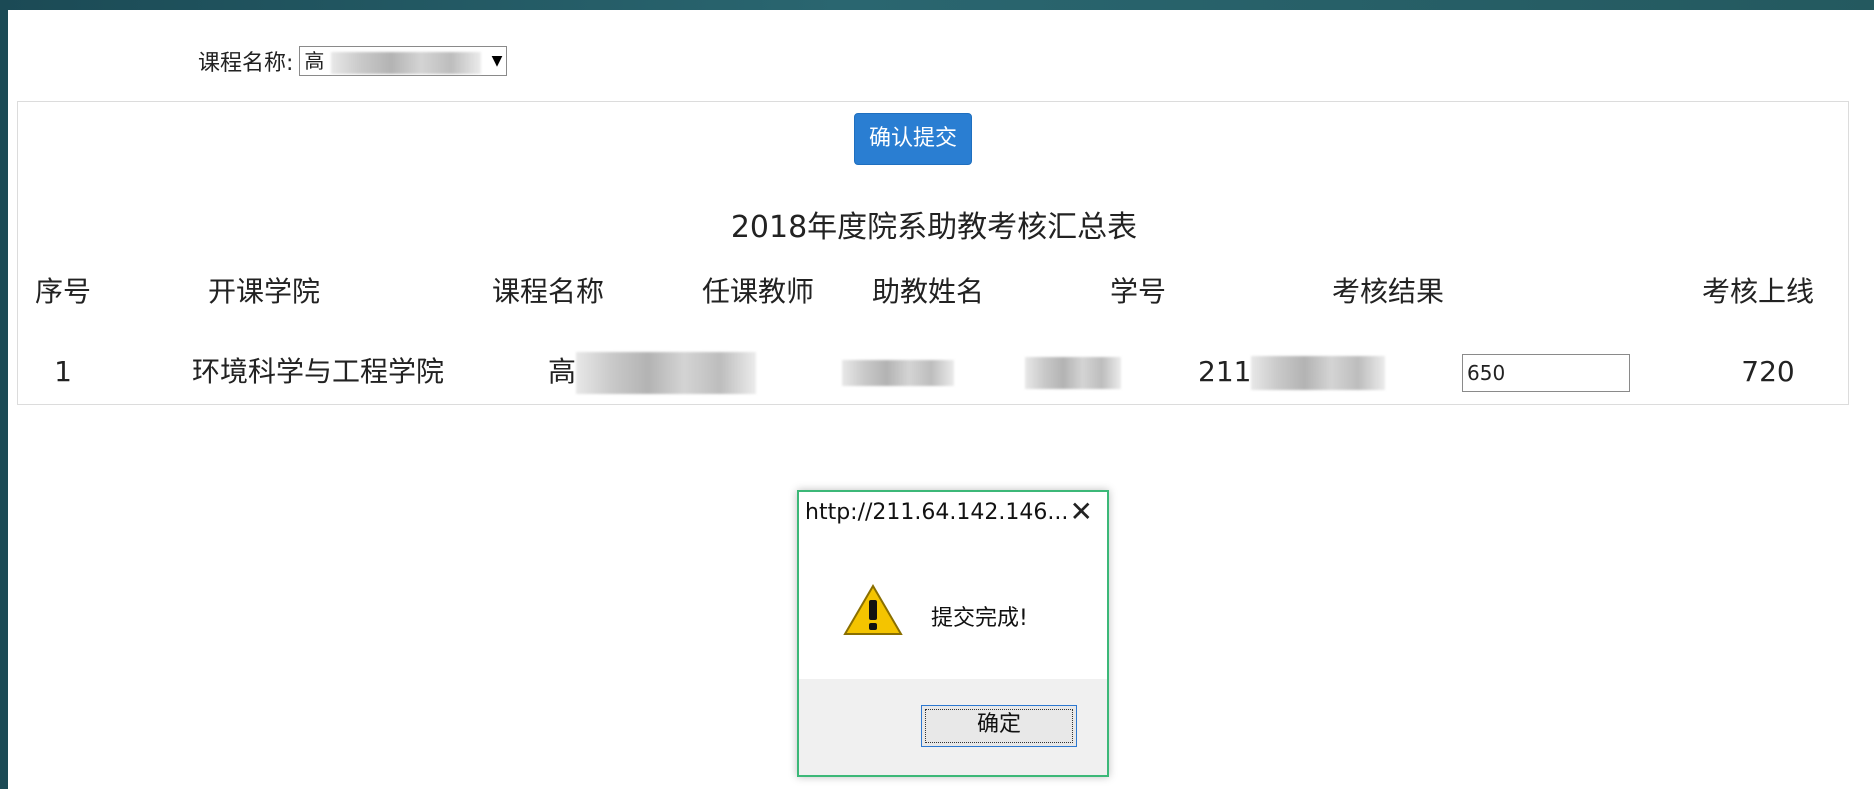 This screenshot has height=789, width=1874. I want to click on header-result: 考核结果, so click(1387, 291).